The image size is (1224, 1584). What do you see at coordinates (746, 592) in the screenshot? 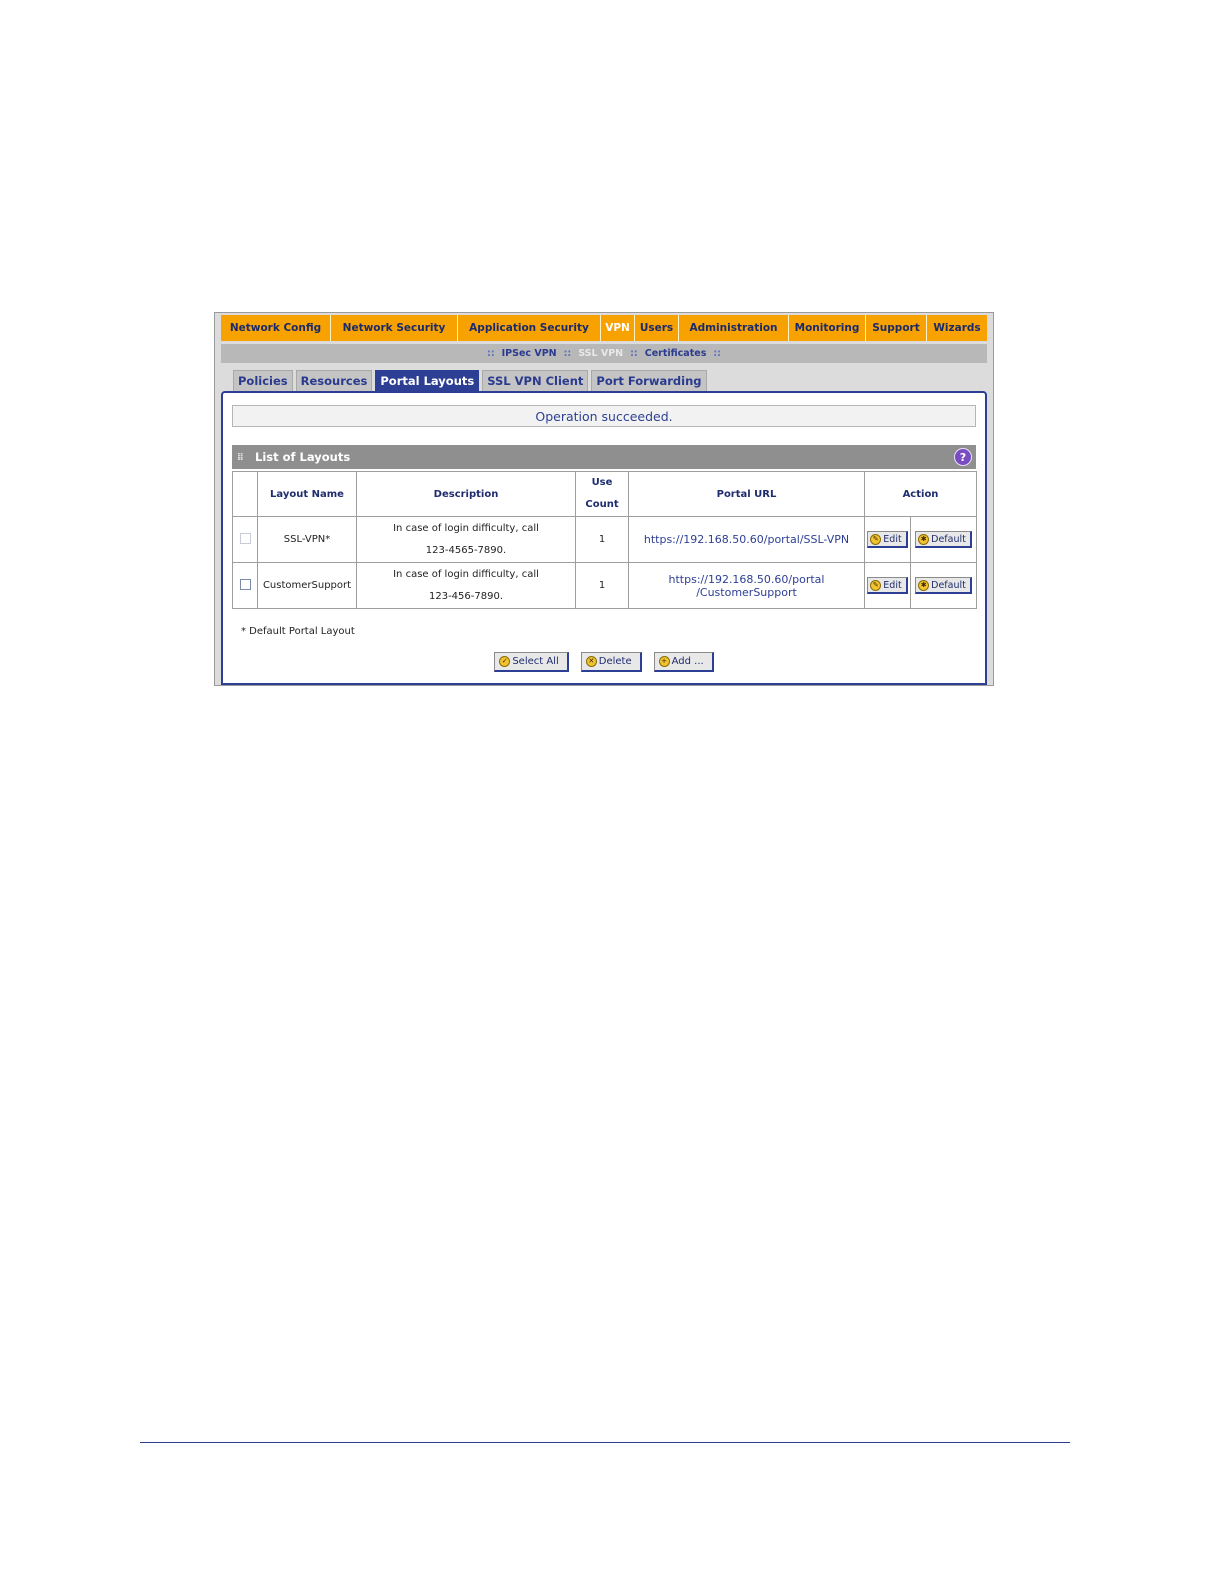
I see `url-line: /CustomerSupport` at bounding box center [746, 592].